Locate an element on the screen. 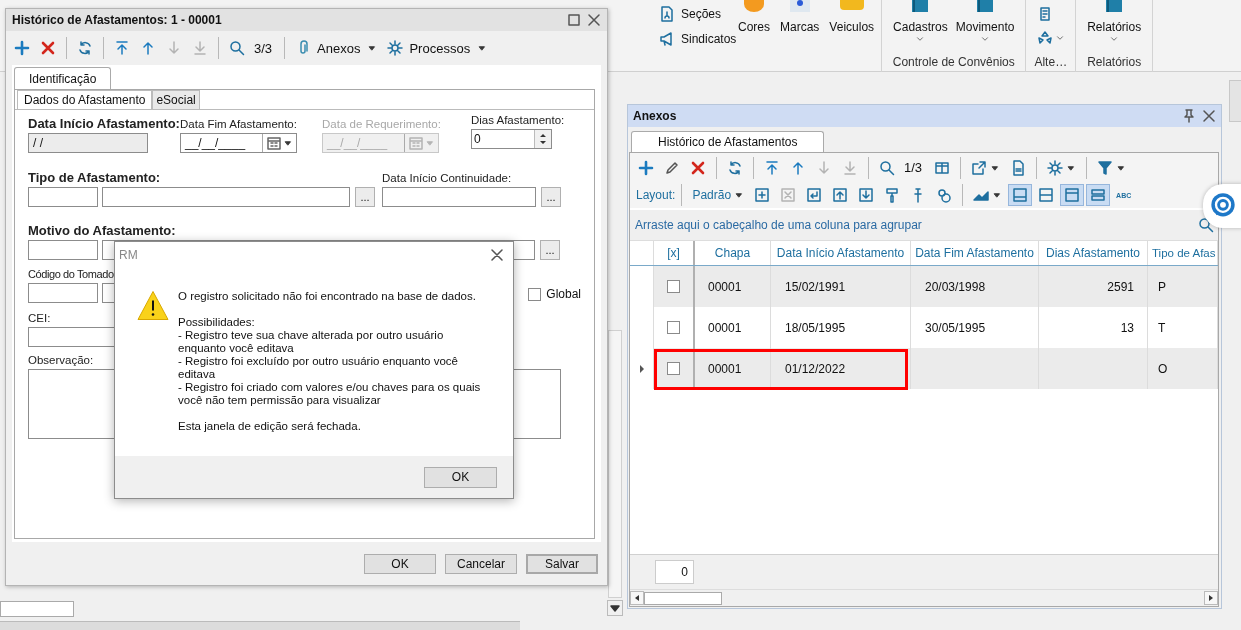  panel-title: Anexos is located at coordinates (655, 116).